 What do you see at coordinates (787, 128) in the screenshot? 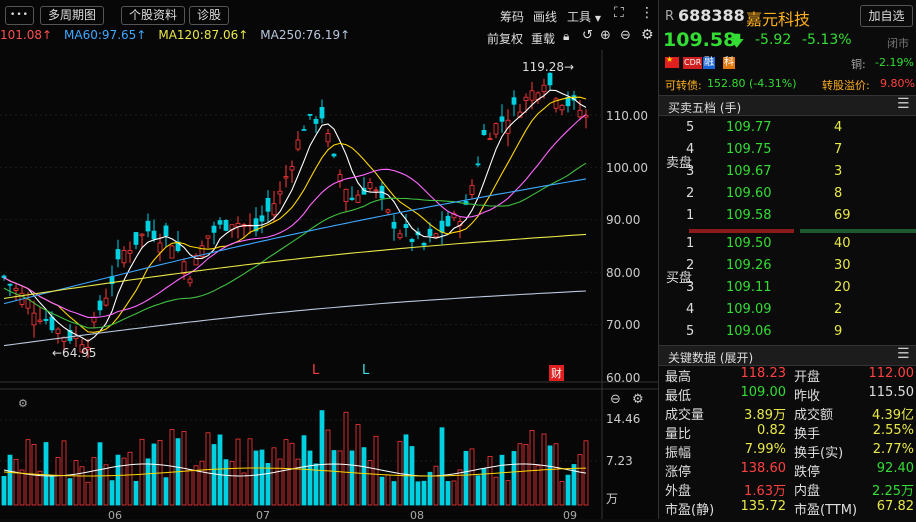
I see `sell-level-row: 5 109.77 4` at bounding box center [787, 128].